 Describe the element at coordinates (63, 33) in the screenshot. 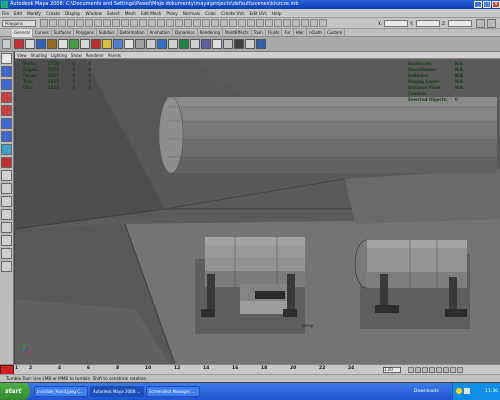

I see `tab-surfaces: Surfaces` at that location.